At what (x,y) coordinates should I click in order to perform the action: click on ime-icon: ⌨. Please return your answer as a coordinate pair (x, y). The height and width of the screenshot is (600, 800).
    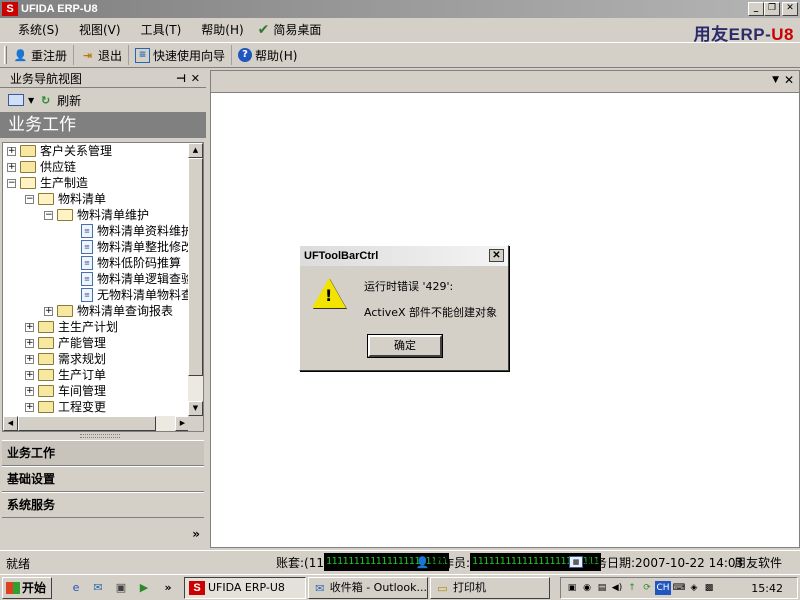
    Looking at the image, I should click on (679, 588).